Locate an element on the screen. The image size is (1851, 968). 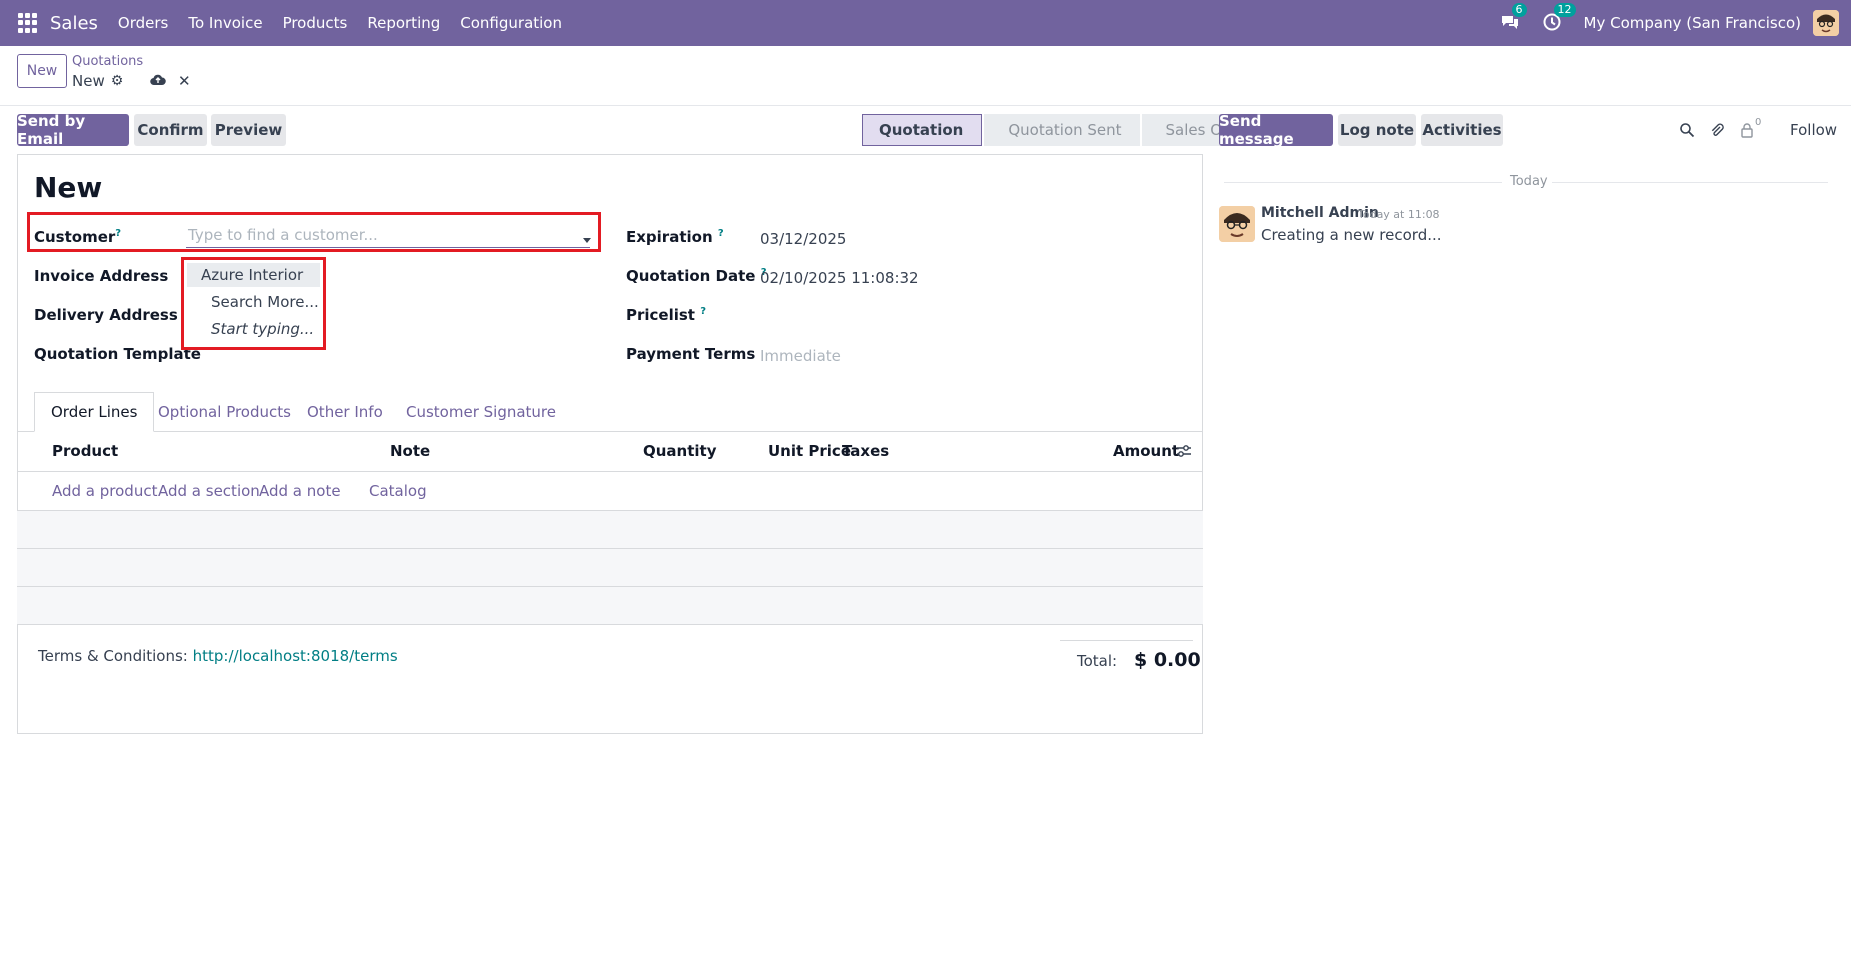
total-divider is located at coordinates (1126, 640).